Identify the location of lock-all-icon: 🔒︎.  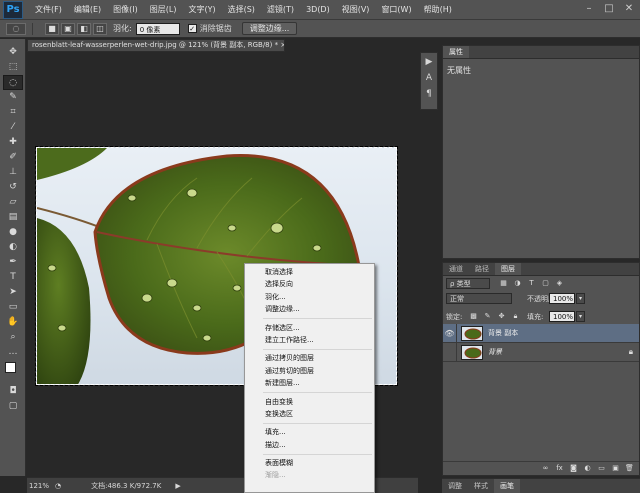
(515, 316).